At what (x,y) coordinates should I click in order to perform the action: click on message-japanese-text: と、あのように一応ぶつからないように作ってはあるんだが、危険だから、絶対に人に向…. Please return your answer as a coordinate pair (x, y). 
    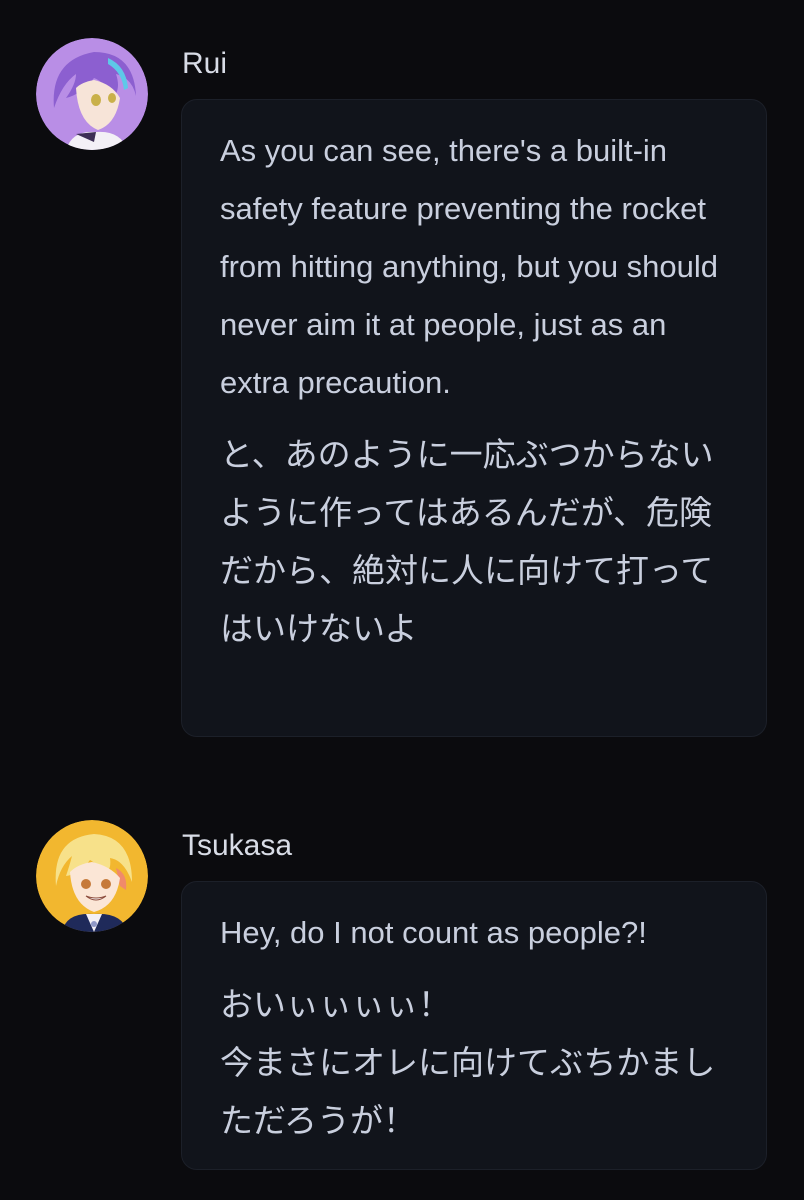
    Looking at the image, I should click on (467, 541).